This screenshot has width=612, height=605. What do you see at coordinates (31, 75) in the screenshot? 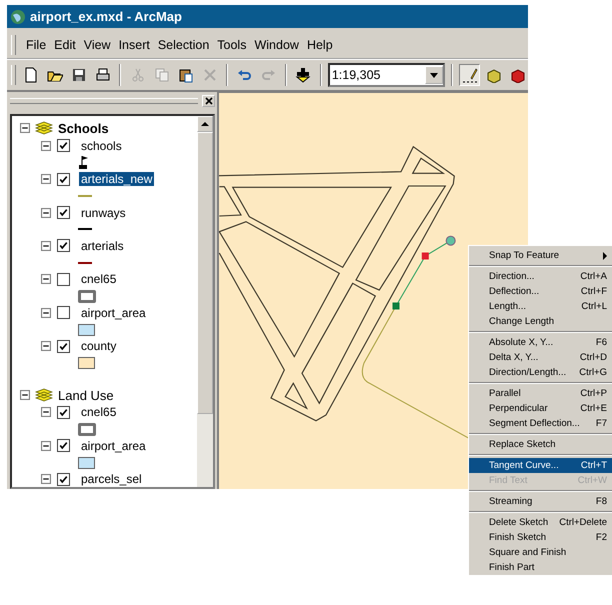
I see `new-icon` at bounding box center [31, 75].